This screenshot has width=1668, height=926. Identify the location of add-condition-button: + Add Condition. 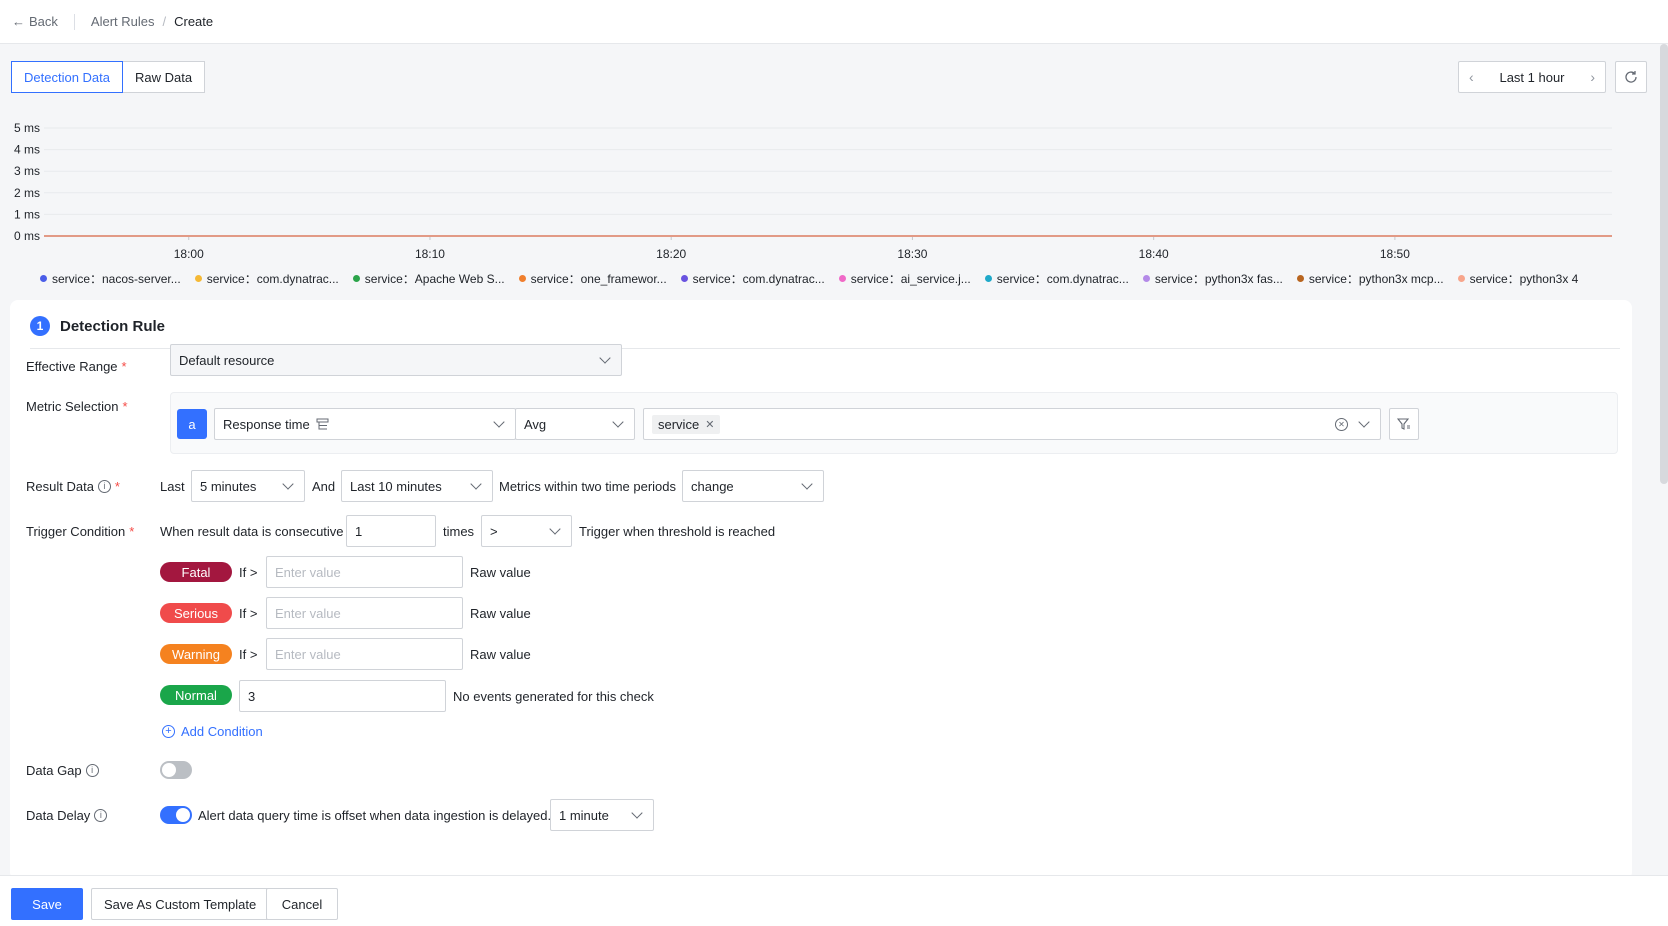
(212, 731).